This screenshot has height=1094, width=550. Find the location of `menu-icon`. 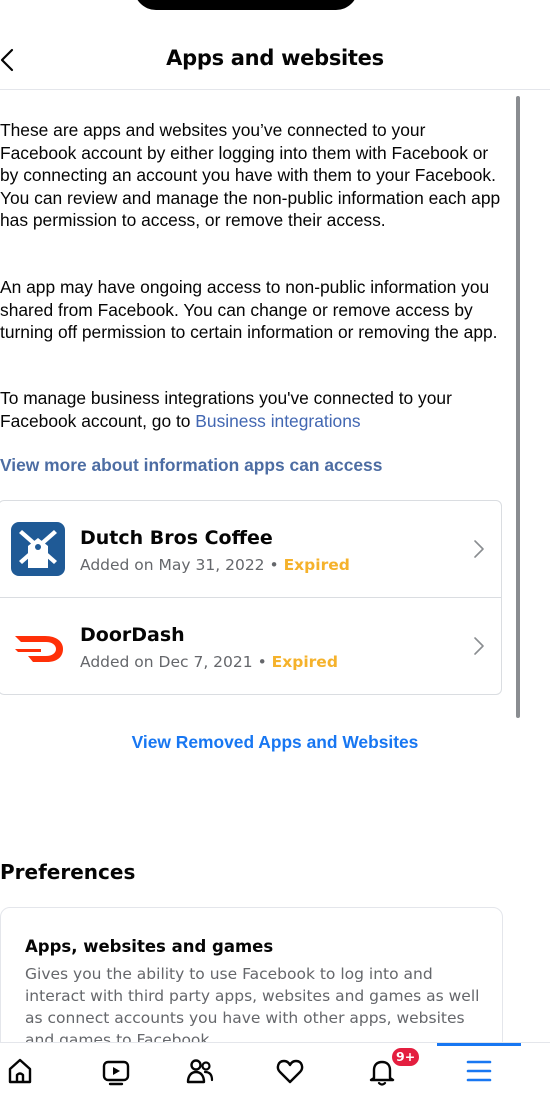

menu-icon is located at coordinates (479, 1071).